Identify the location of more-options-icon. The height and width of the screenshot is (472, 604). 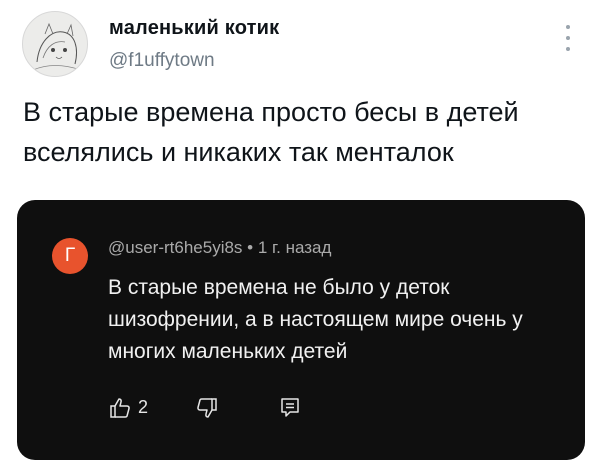
(568, 38).